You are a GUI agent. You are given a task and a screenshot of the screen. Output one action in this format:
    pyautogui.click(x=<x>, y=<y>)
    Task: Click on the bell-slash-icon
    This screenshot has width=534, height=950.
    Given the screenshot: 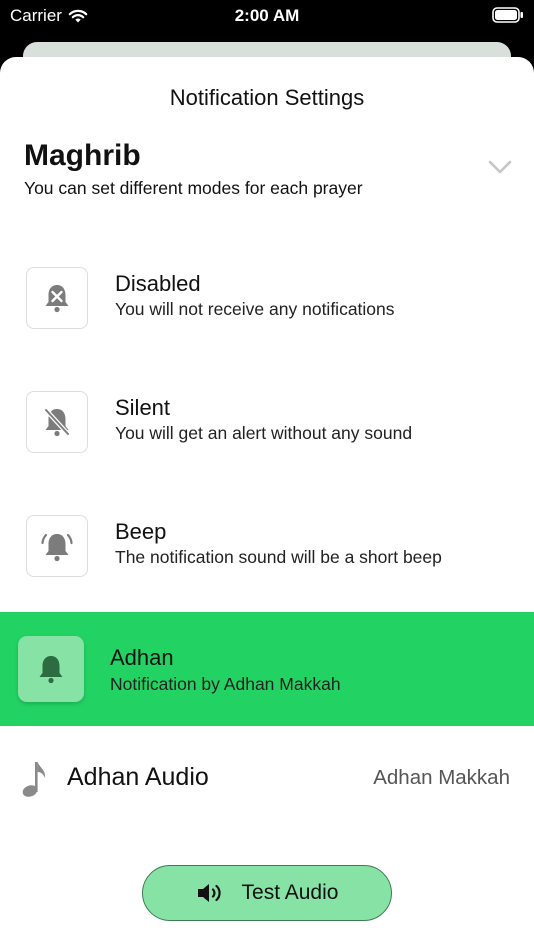 What is the action you would take?
    pyautogui.click(x=57, y=422)
    